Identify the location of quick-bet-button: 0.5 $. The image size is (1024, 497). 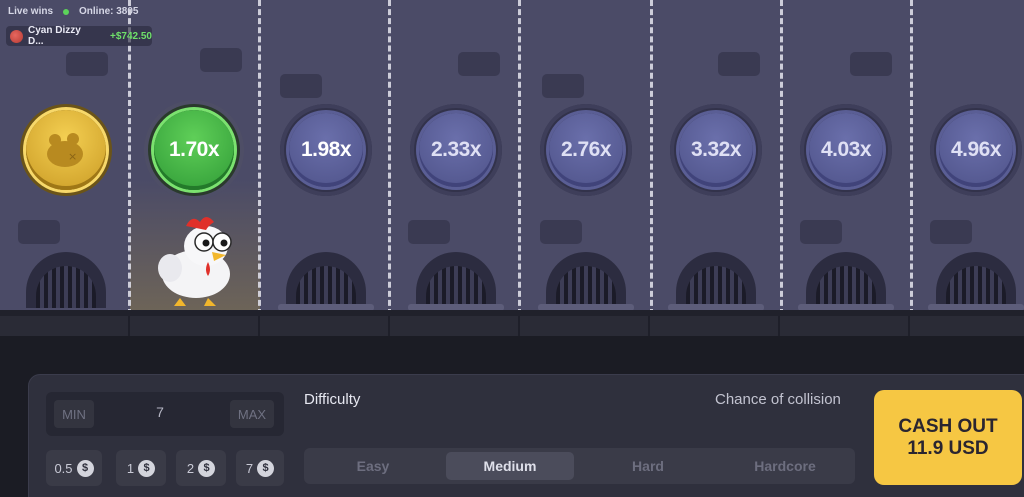
(74, 468).